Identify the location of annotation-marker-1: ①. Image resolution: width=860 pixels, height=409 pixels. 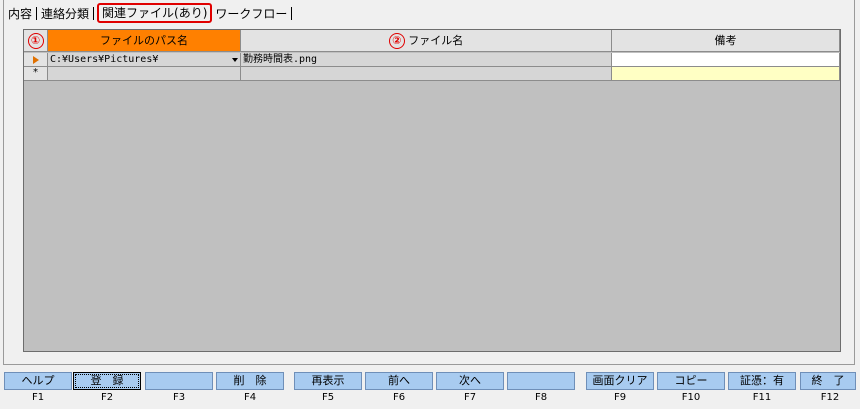
(35, 41).